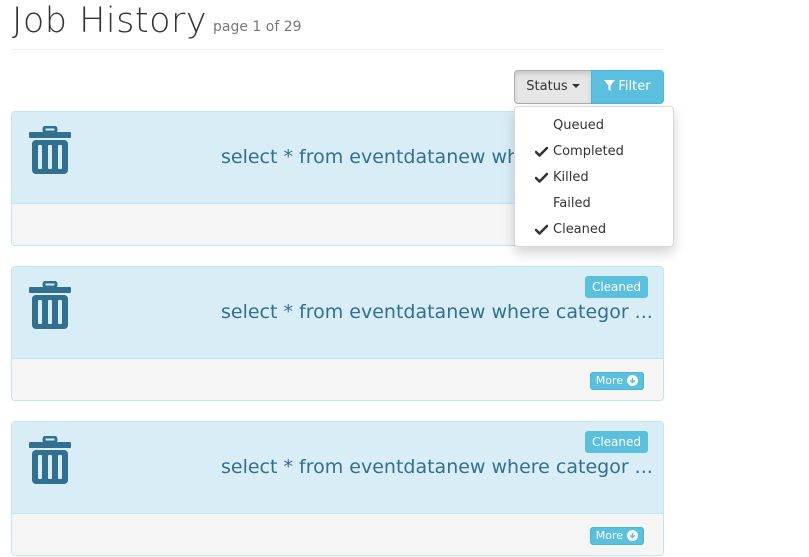 The height and width of the screenshot is (557, 809). What do you see at coordinates (257, 27) in the screenshot?
I see `page-info: page 1 of 29` at bounding box center [257, 27].